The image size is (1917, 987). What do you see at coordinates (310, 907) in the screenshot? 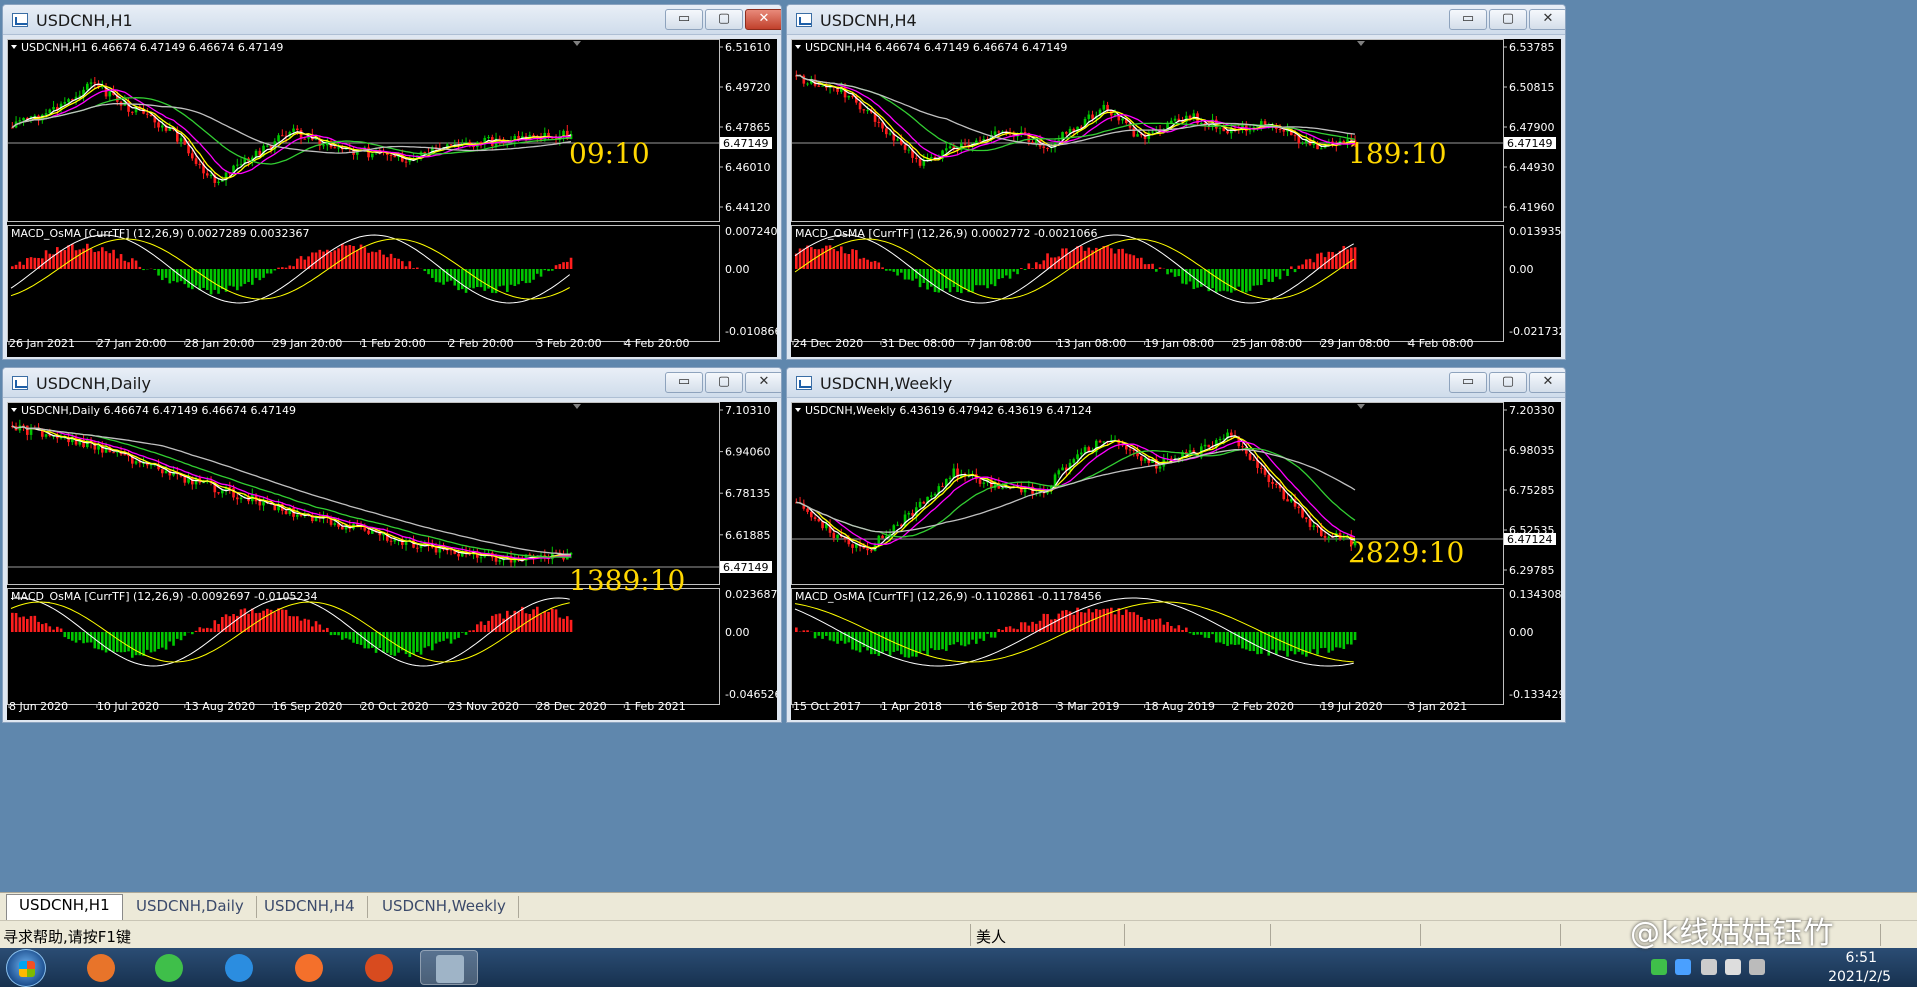
I see `tab-usdcnh-h4: USDCNH,H4` at bounding box center [310, 907].